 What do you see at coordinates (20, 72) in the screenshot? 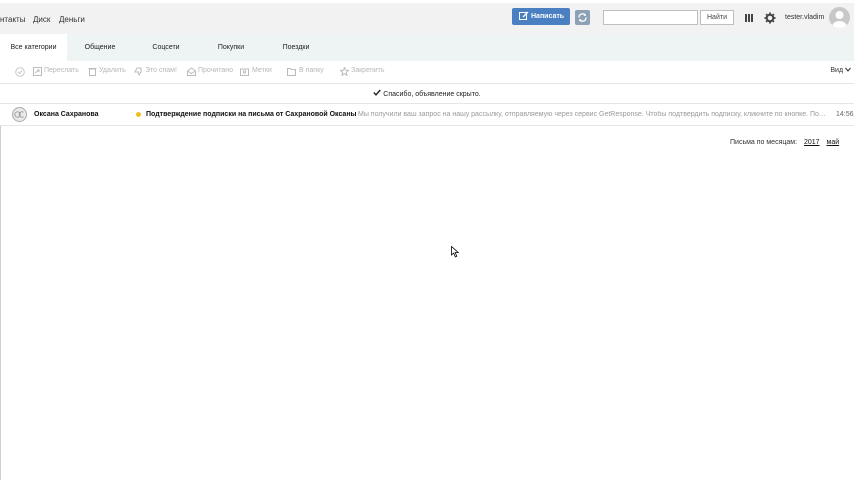
I see `select-all-checkbox` at bounding box center [20, 72].